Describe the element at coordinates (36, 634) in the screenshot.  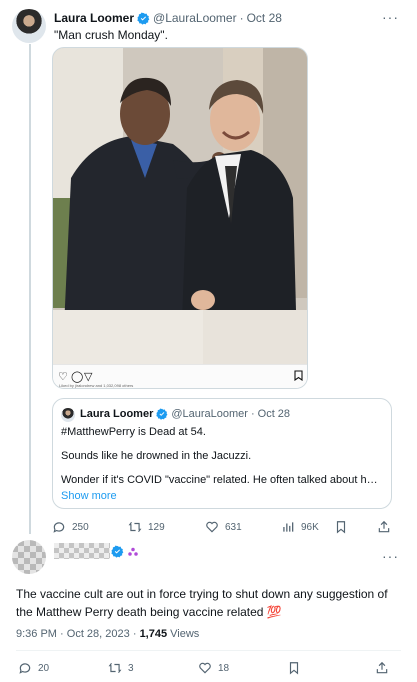
I see `post-time: 9:36 PM` at that location.